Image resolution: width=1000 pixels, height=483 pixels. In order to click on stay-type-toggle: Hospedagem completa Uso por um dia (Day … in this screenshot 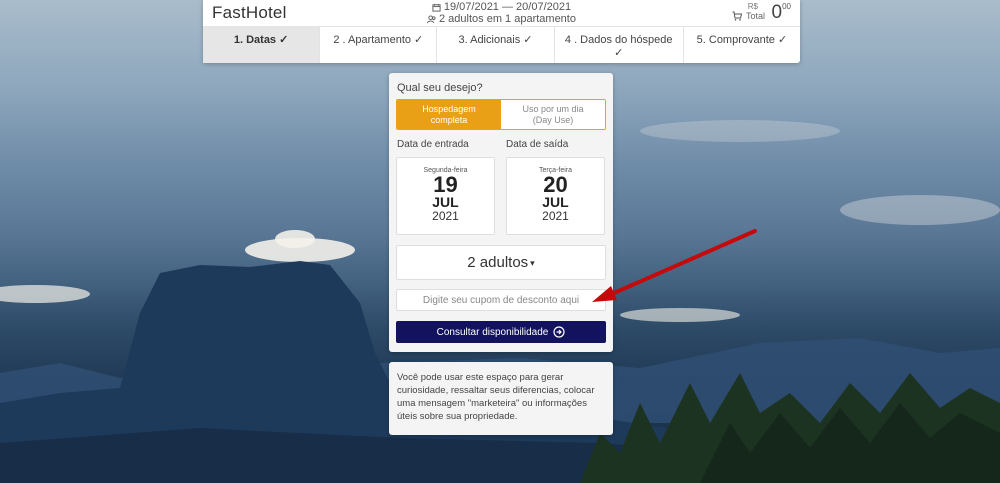, I will do `click(501, 114)`.